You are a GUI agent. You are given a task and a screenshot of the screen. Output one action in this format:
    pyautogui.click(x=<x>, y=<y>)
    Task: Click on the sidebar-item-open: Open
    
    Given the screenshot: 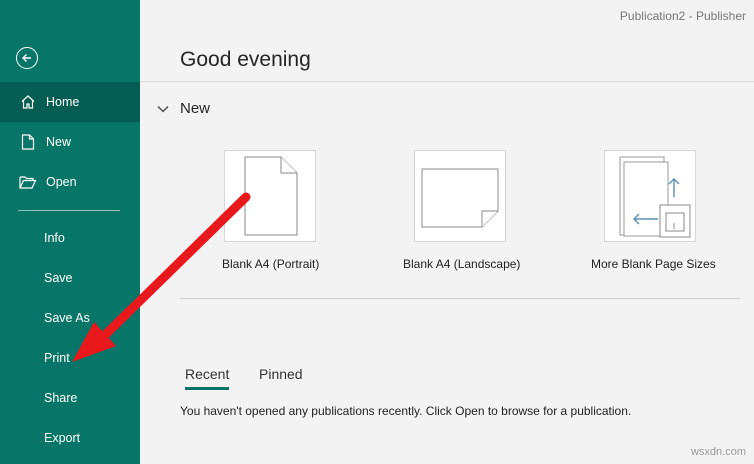 What is the action you would take?
    pyautogui.click(x=70, y=182)
    